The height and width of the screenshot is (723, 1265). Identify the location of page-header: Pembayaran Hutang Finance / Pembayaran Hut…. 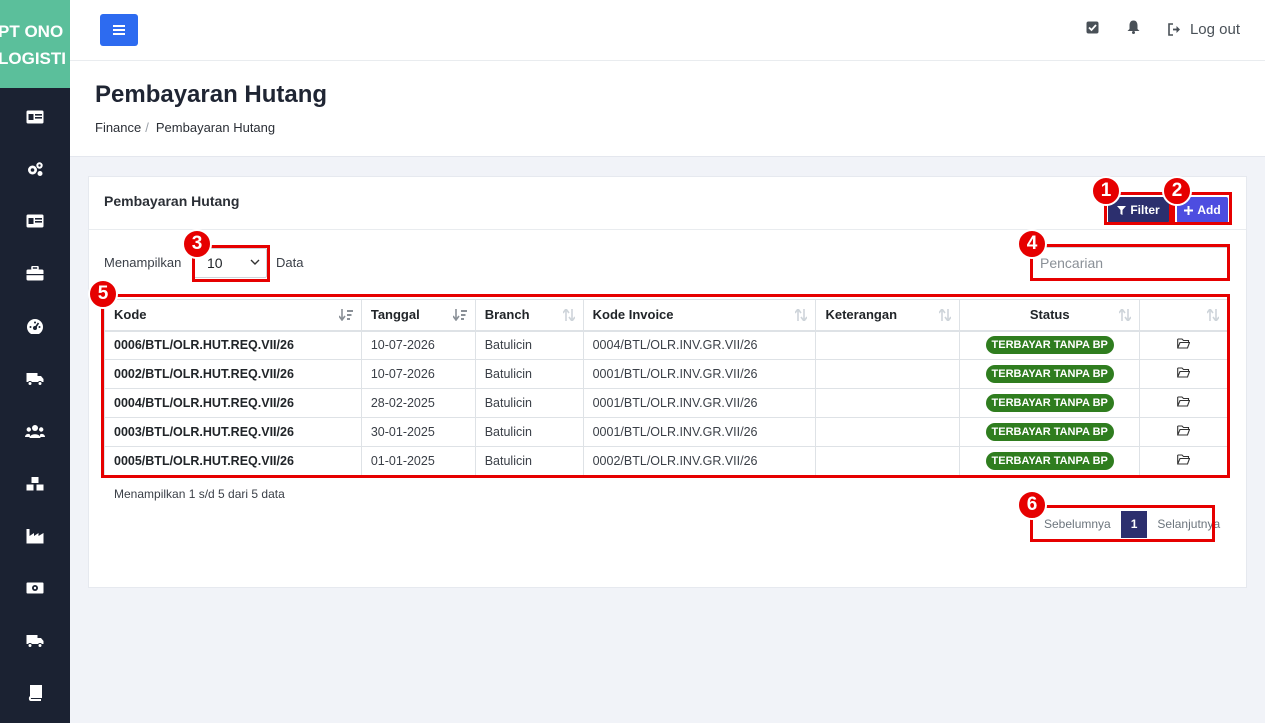
(667, 109).